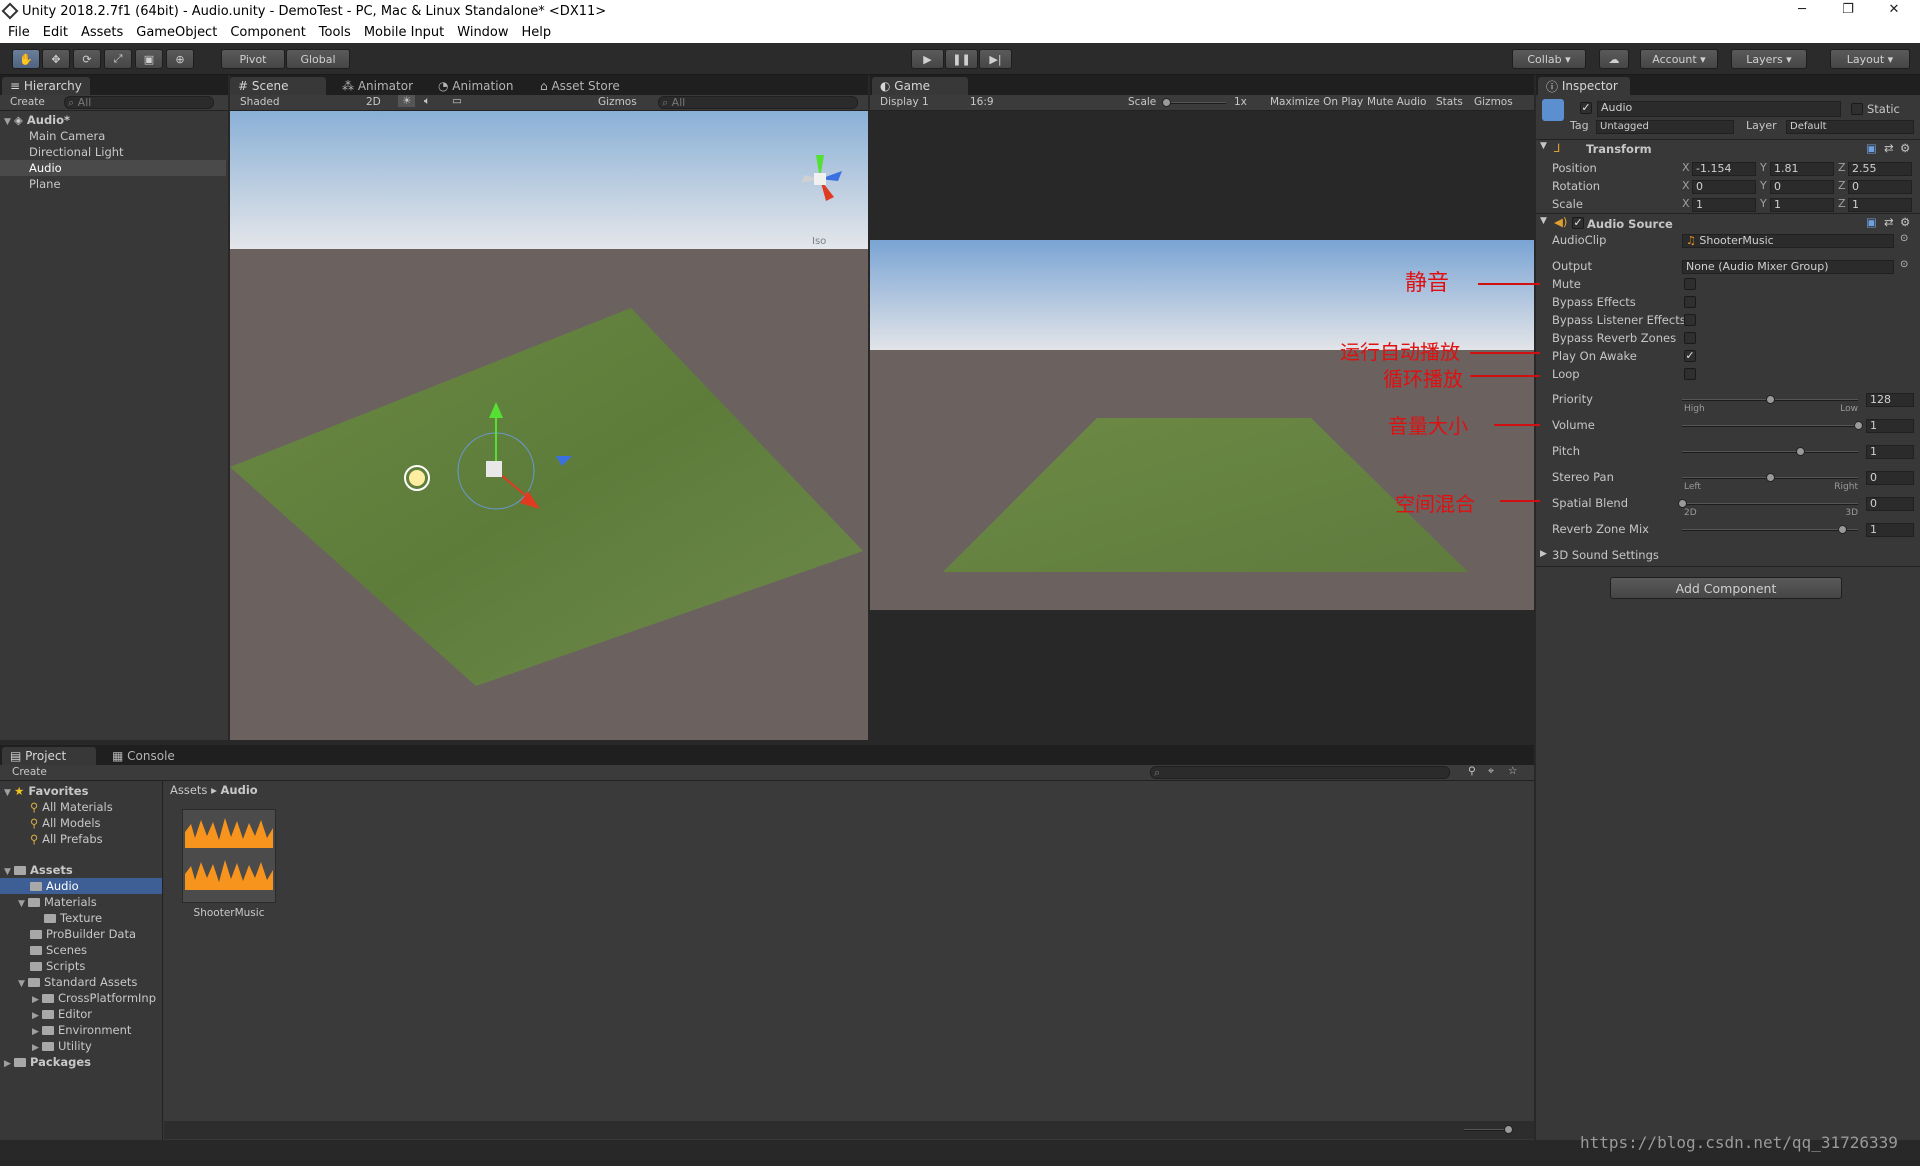 Image resolution: width=1920 pixels, height=1166 pixels. Describe the element at coordinates (1472, 771) in the screenshot. I see `filter-type-icon: ⚲` at that location.